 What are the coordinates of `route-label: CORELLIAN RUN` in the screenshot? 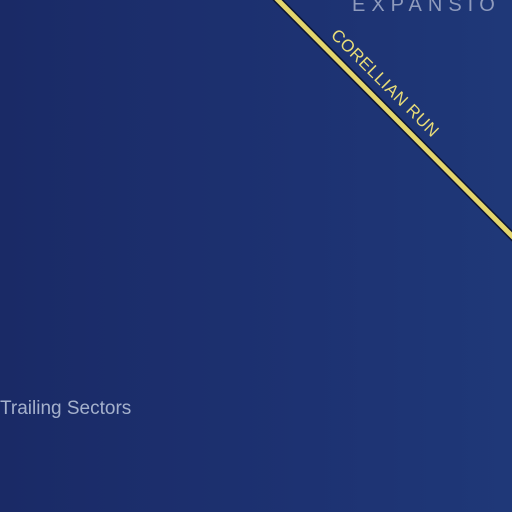 It's located at (385, 83).